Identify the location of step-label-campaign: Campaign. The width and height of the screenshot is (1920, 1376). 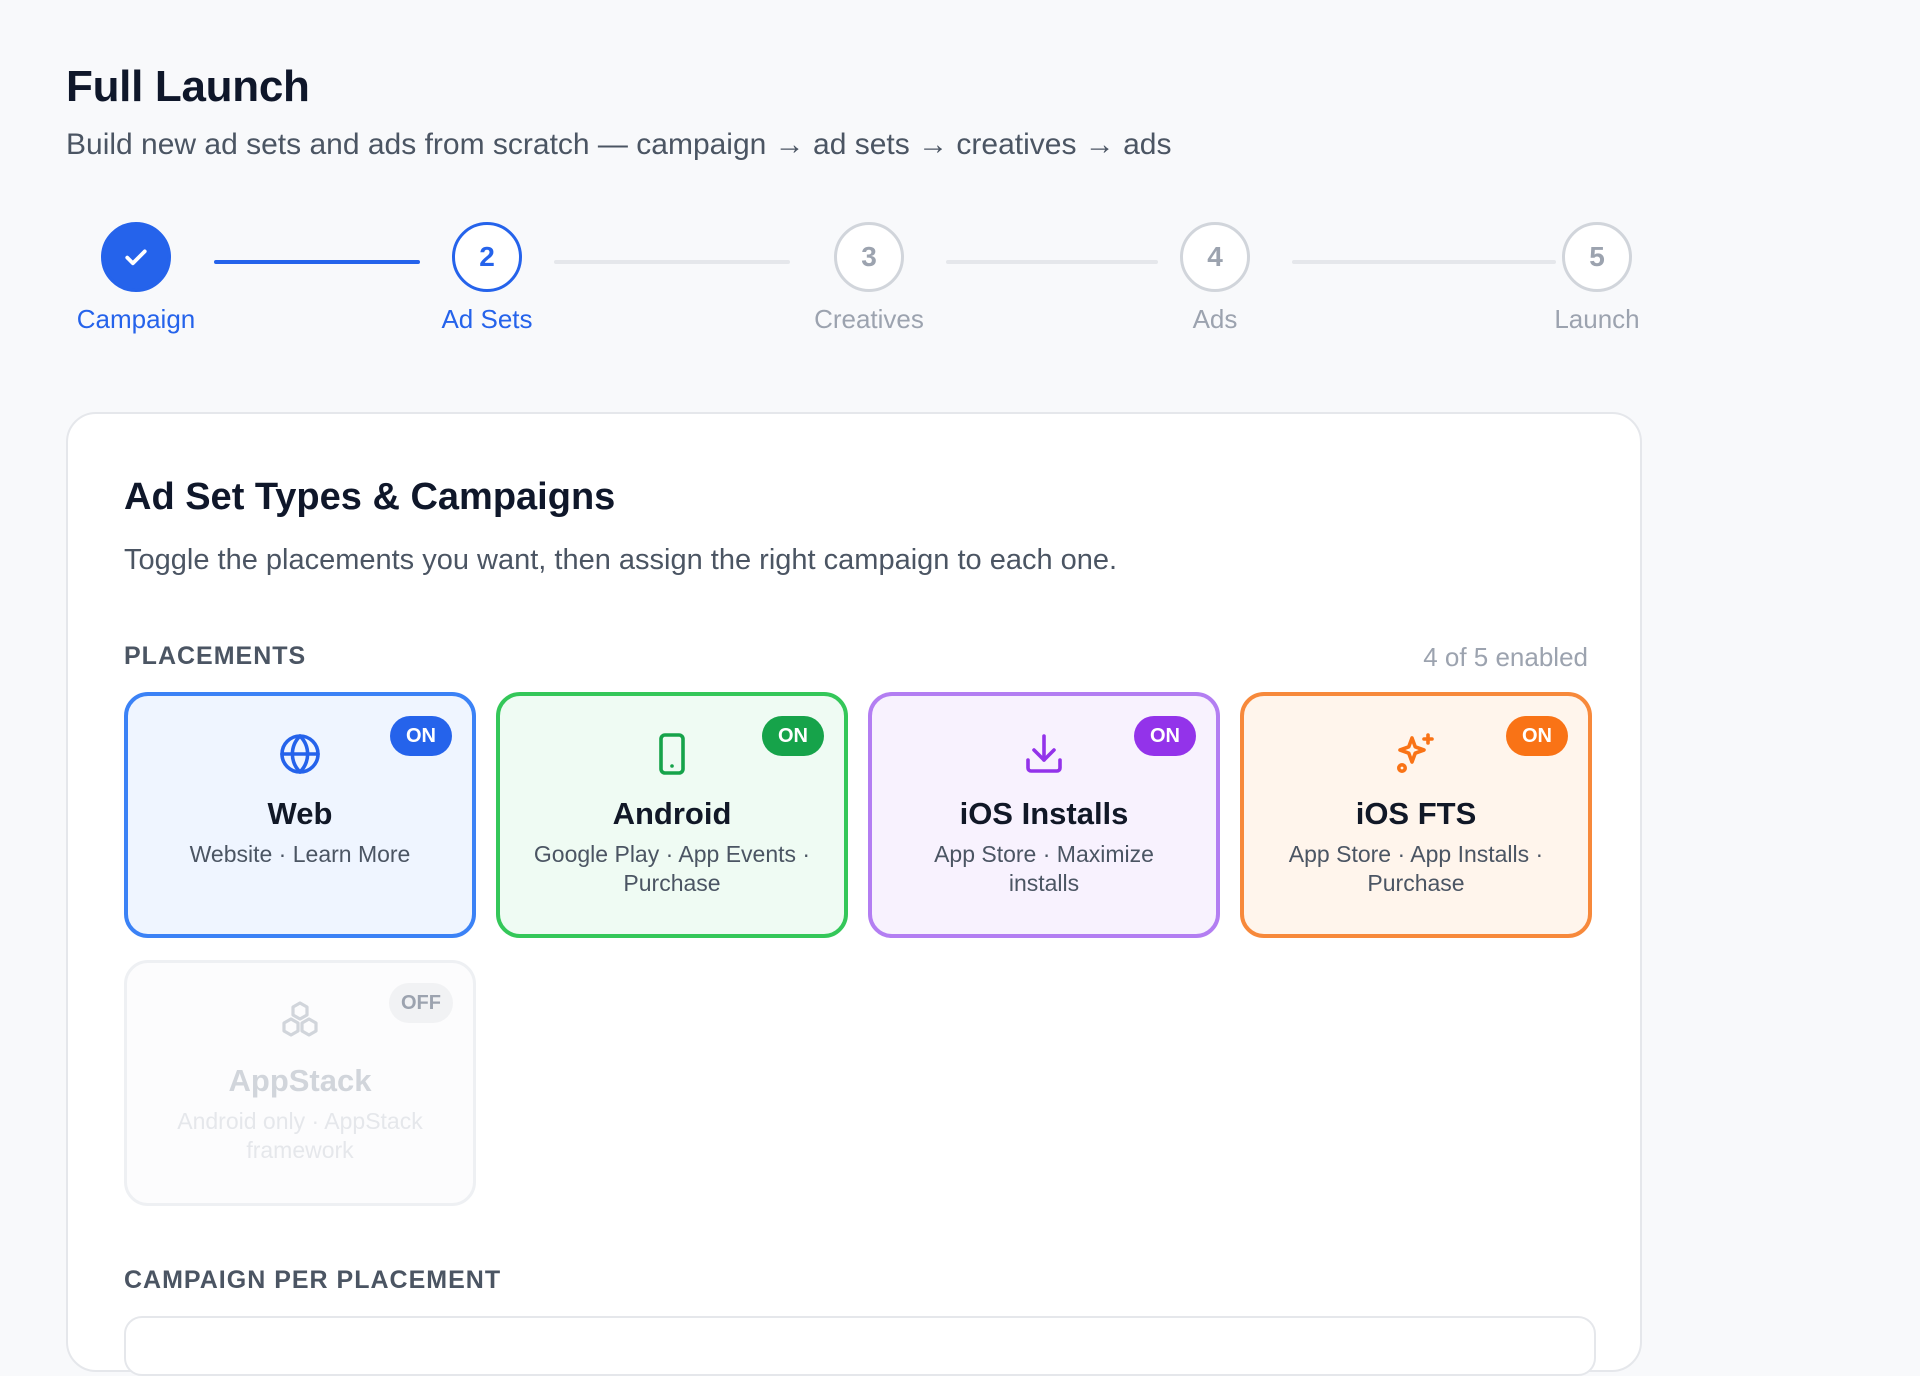
(136, 319).